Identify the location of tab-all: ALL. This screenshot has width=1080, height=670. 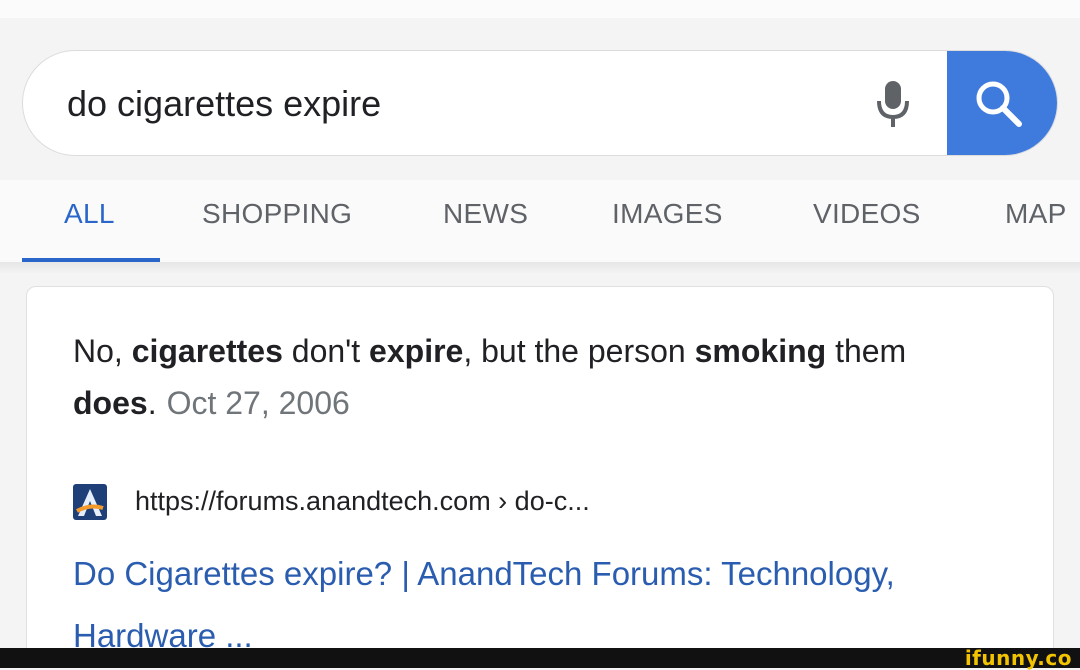
(89, 214).